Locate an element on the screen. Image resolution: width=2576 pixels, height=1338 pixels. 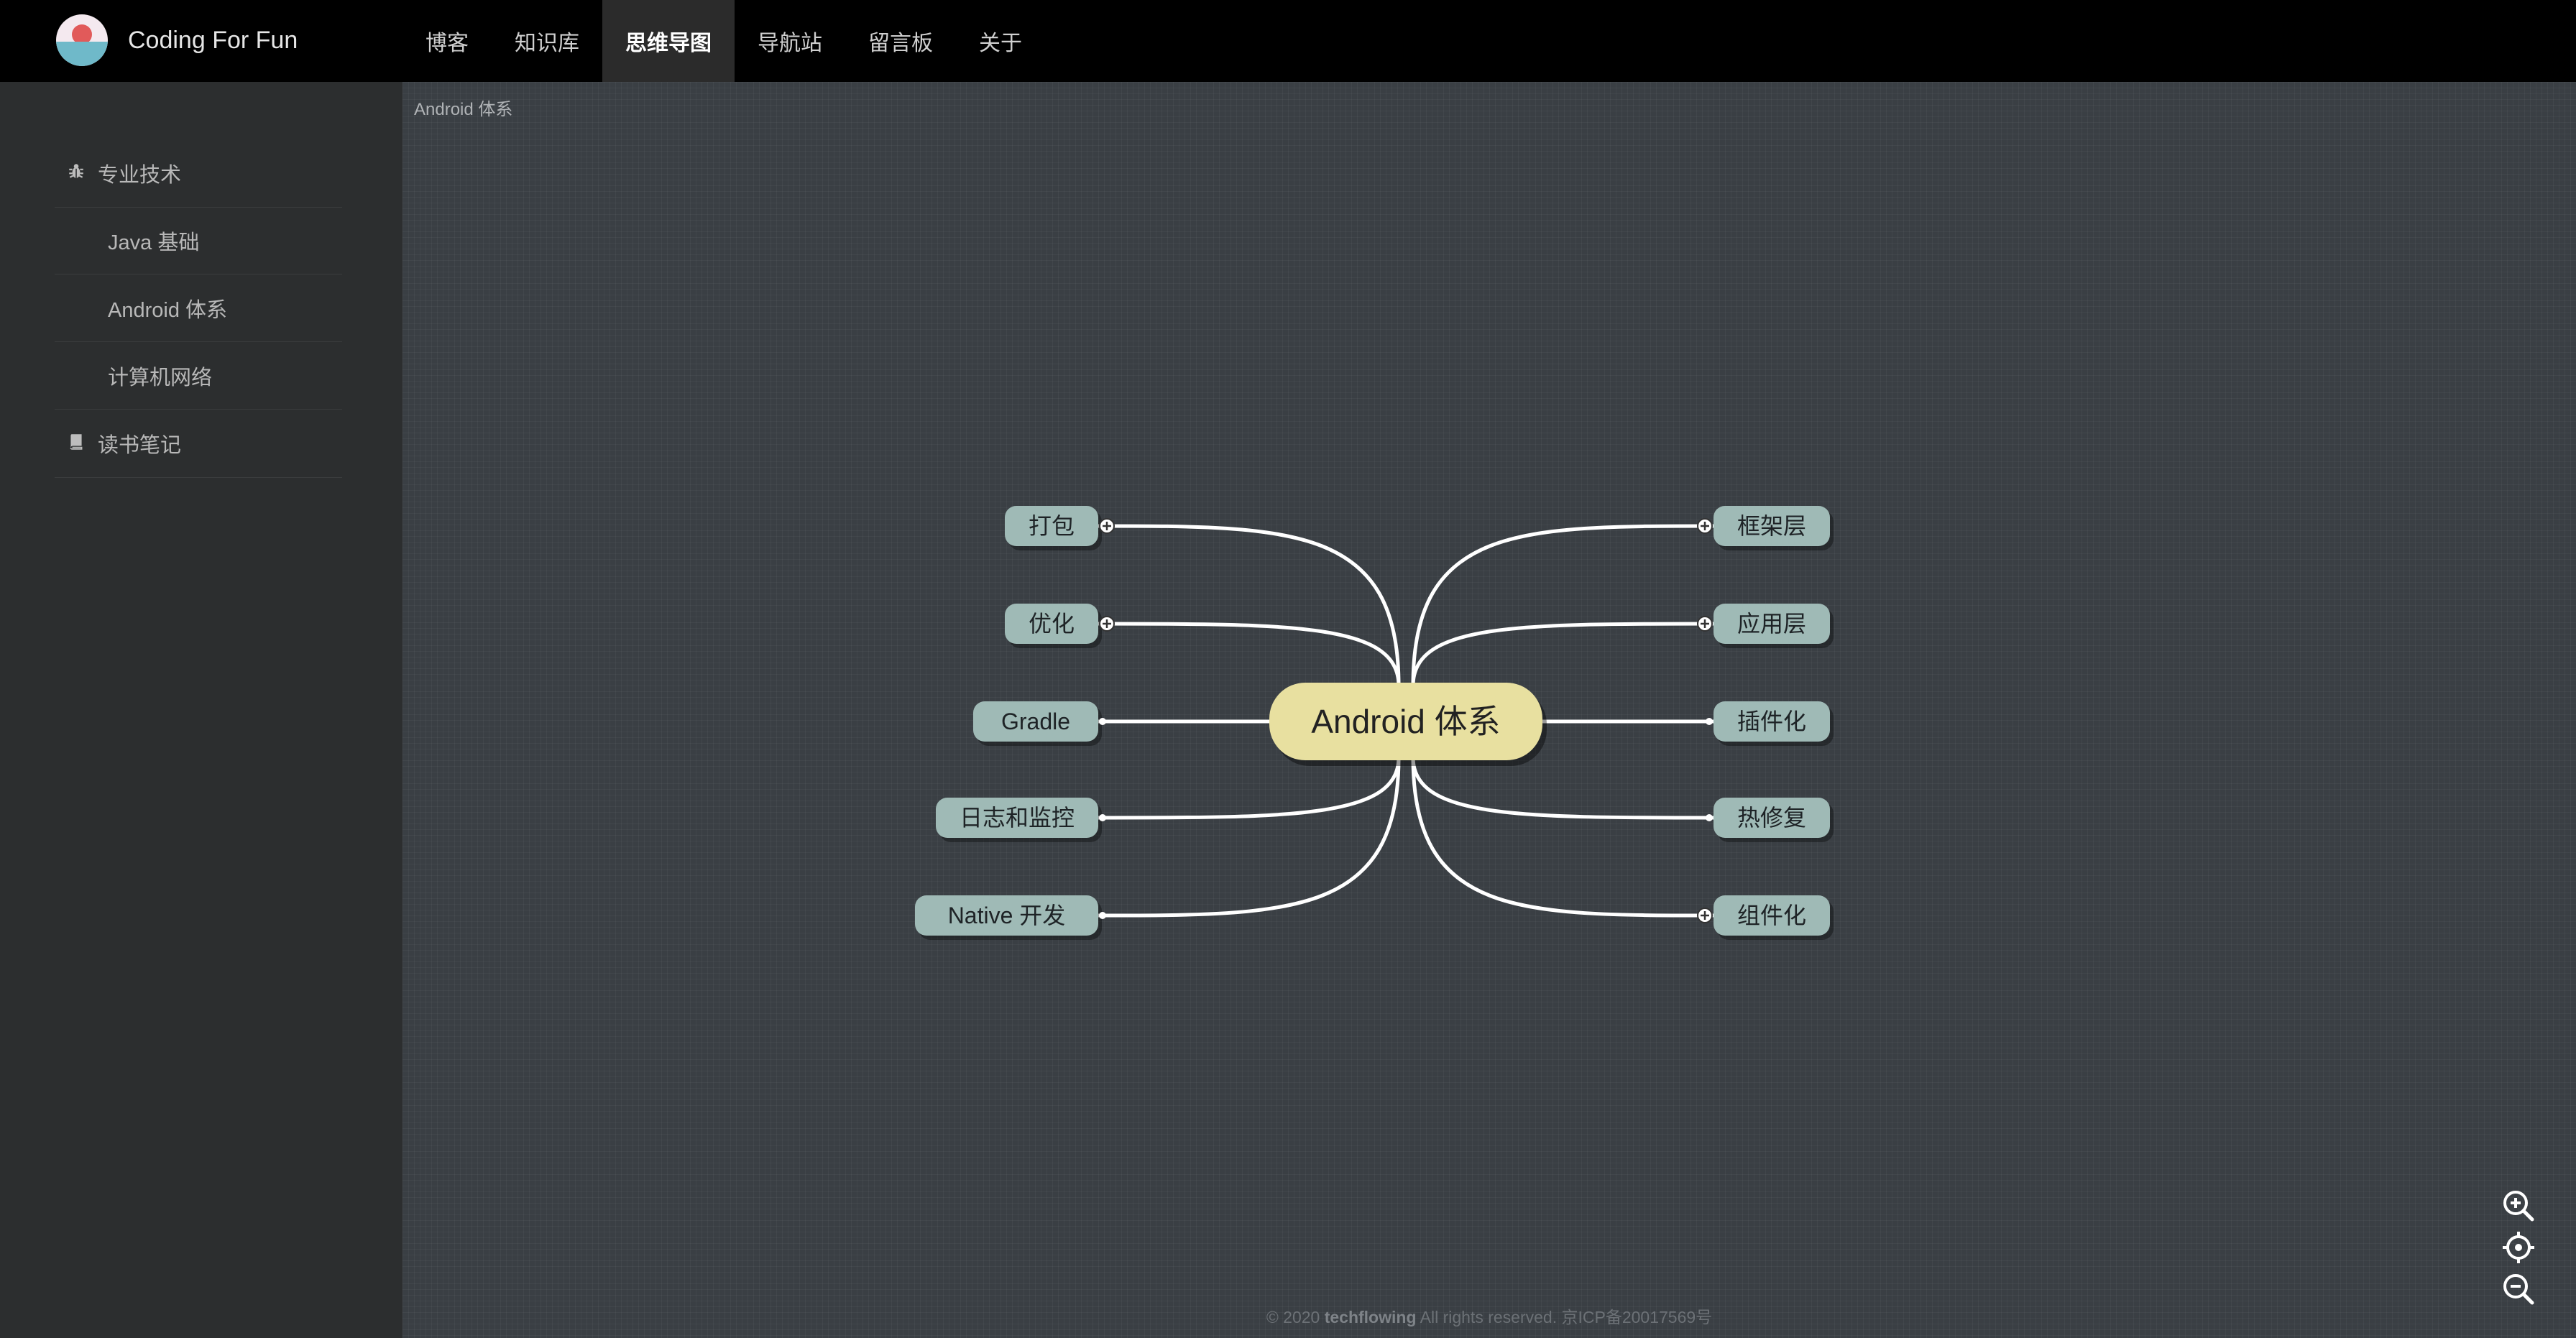
nav-item-blog: 博客 is located at coordinates (447, 41).